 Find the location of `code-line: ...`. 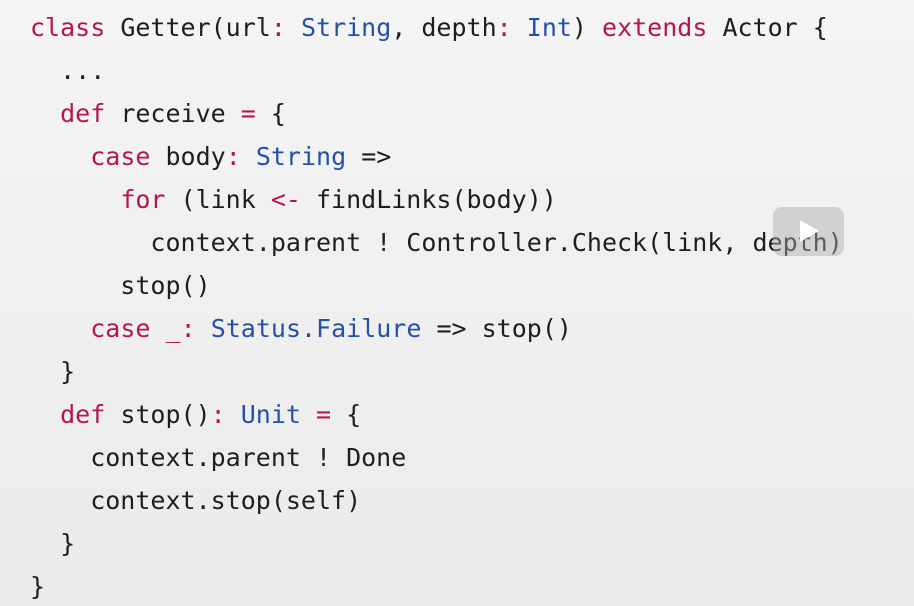

code-line: ... is located at coordinates (436, 70).